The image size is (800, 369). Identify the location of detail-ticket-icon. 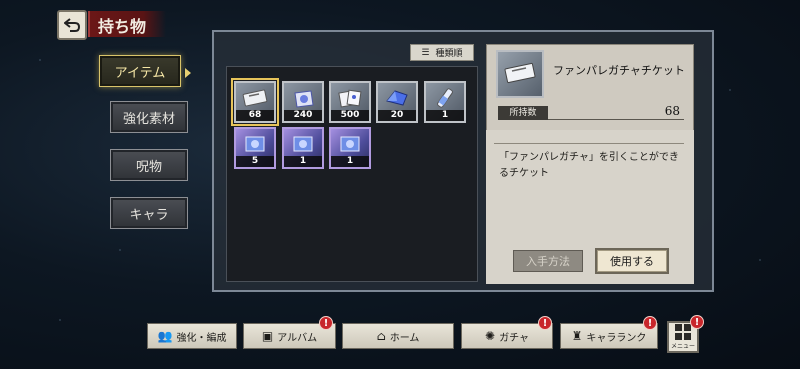
(520, 74).